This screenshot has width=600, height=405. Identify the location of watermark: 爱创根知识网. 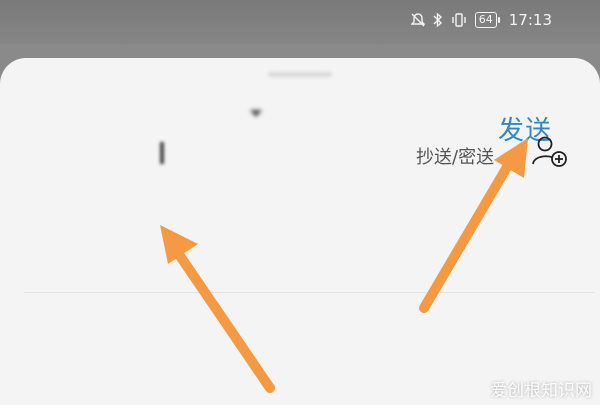
(541, 391).